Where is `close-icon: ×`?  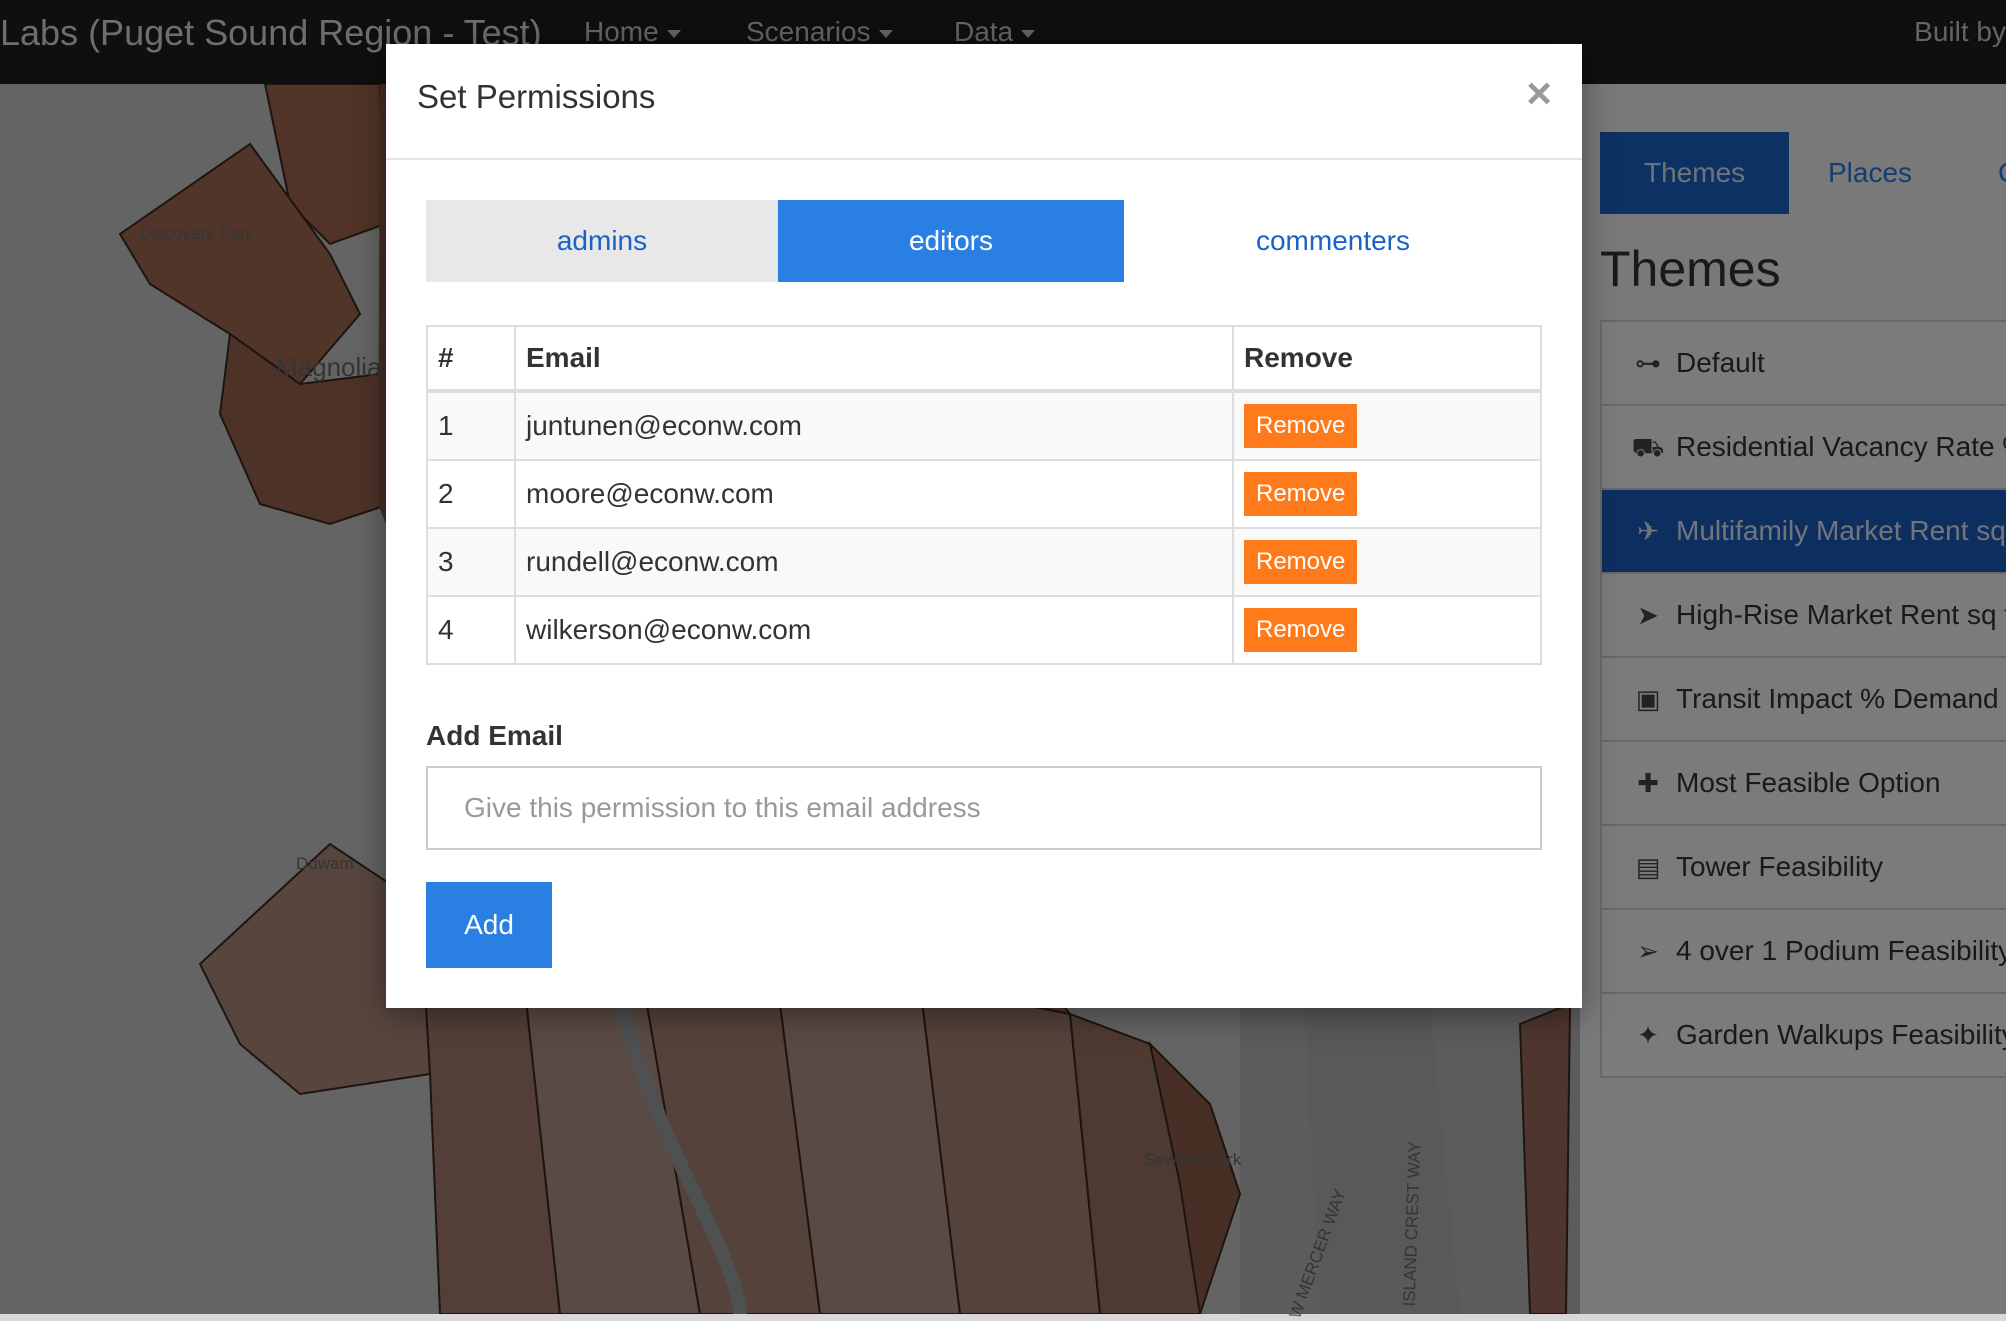
close-icon: × is located at coordinates (1539, 94).